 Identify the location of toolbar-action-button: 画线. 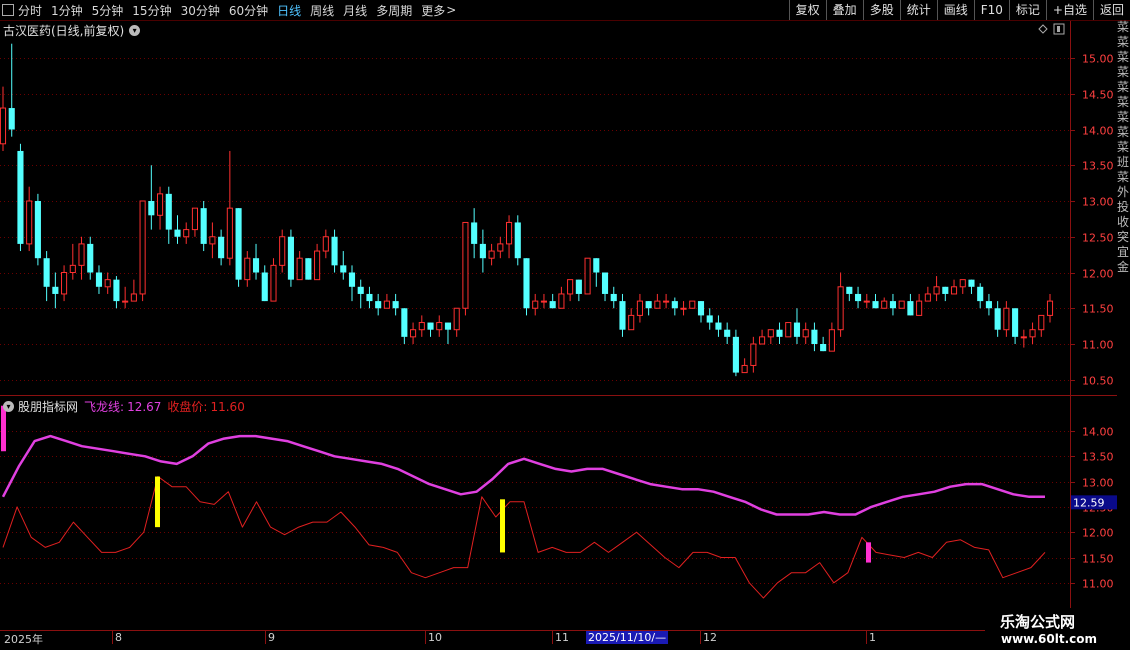
(955, 10).